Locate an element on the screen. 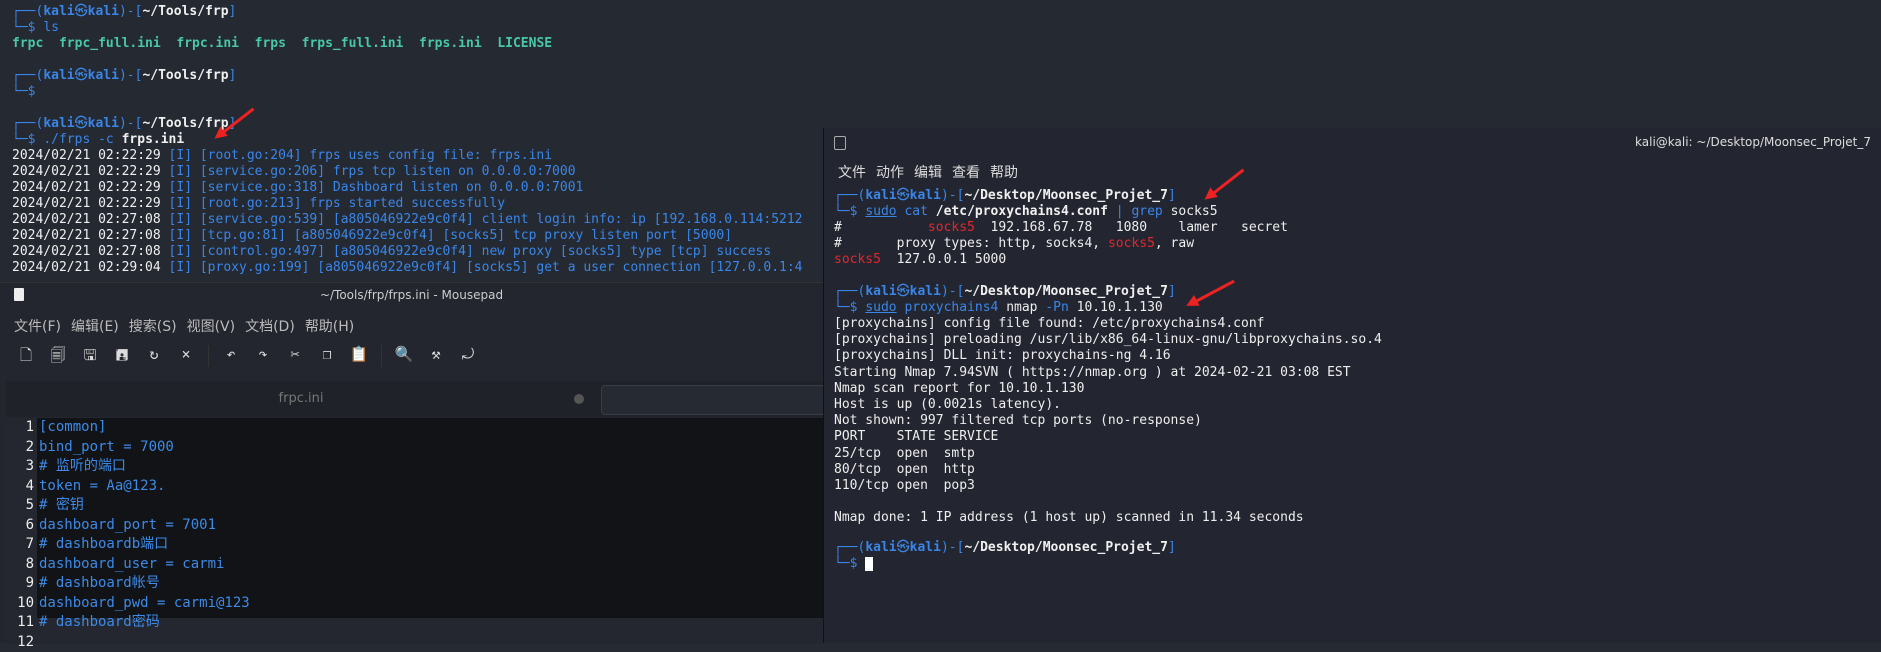  toolbar-separator is located at coordinates (208, 356).